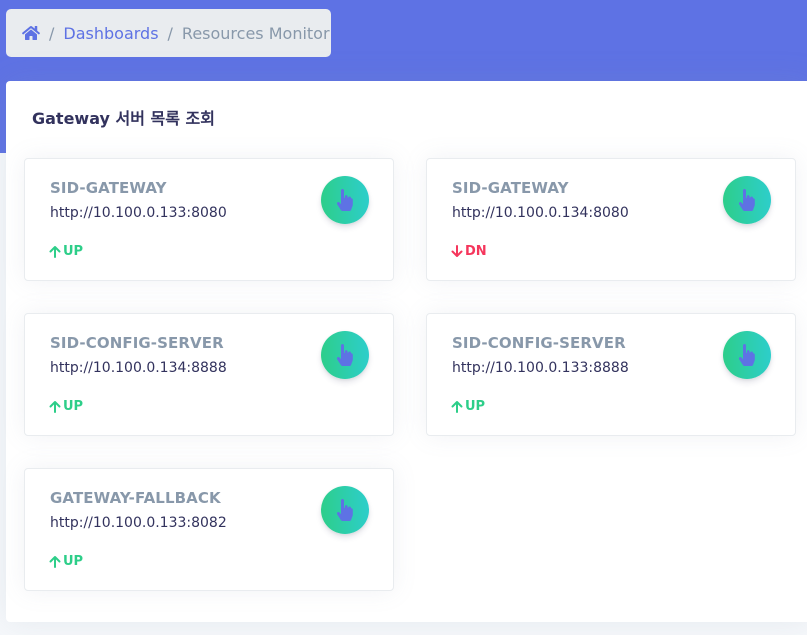 The width and height of the screenshot is (807, 635). What do you see at coordinates (138, 213) in the screenshot?
I see `server-url: http://10.100.0.133:8080` at bounding box center [138, 213].